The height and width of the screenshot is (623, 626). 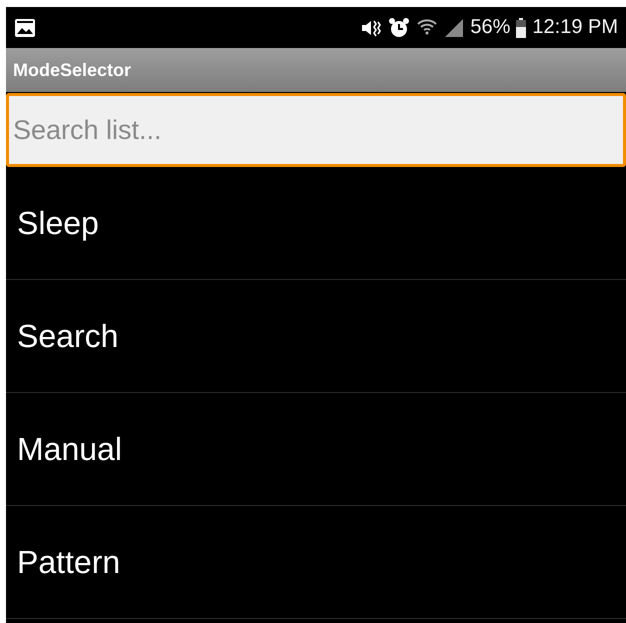 What do you see at coordinates (575, 27) in the screenshot?
I see `clock-time: 12:19 PM` at bounding box center [575, 27].